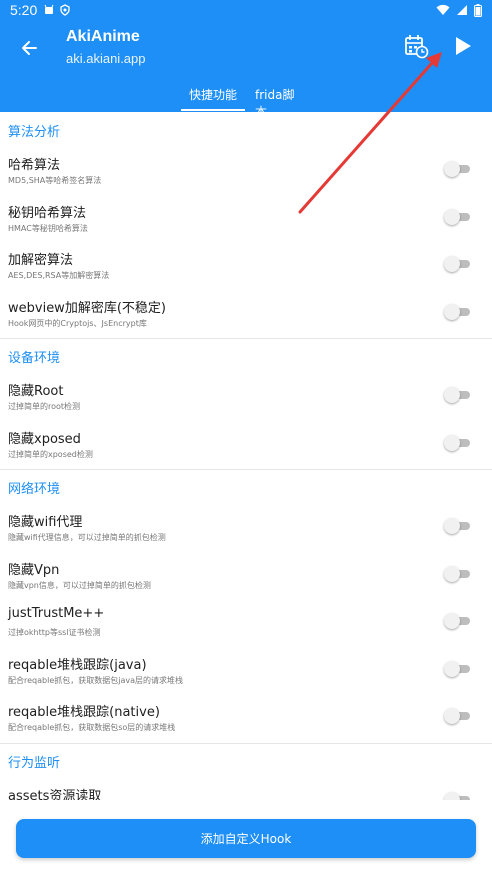  I want to click on tab-indicator, so click(213, 110).